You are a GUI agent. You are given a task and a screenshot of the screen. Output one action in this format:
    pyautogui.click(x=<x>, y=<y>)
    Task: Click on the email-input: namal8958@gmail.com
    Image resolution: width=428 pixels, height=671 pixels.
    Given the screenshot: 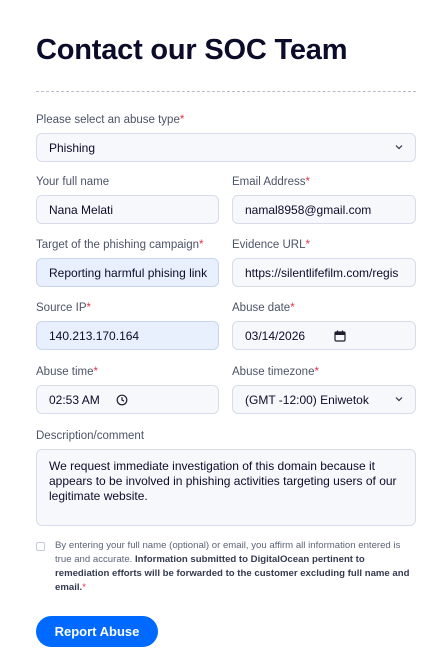 What is the action you would take?
    pyautogui.click(x=324, y=209)
    